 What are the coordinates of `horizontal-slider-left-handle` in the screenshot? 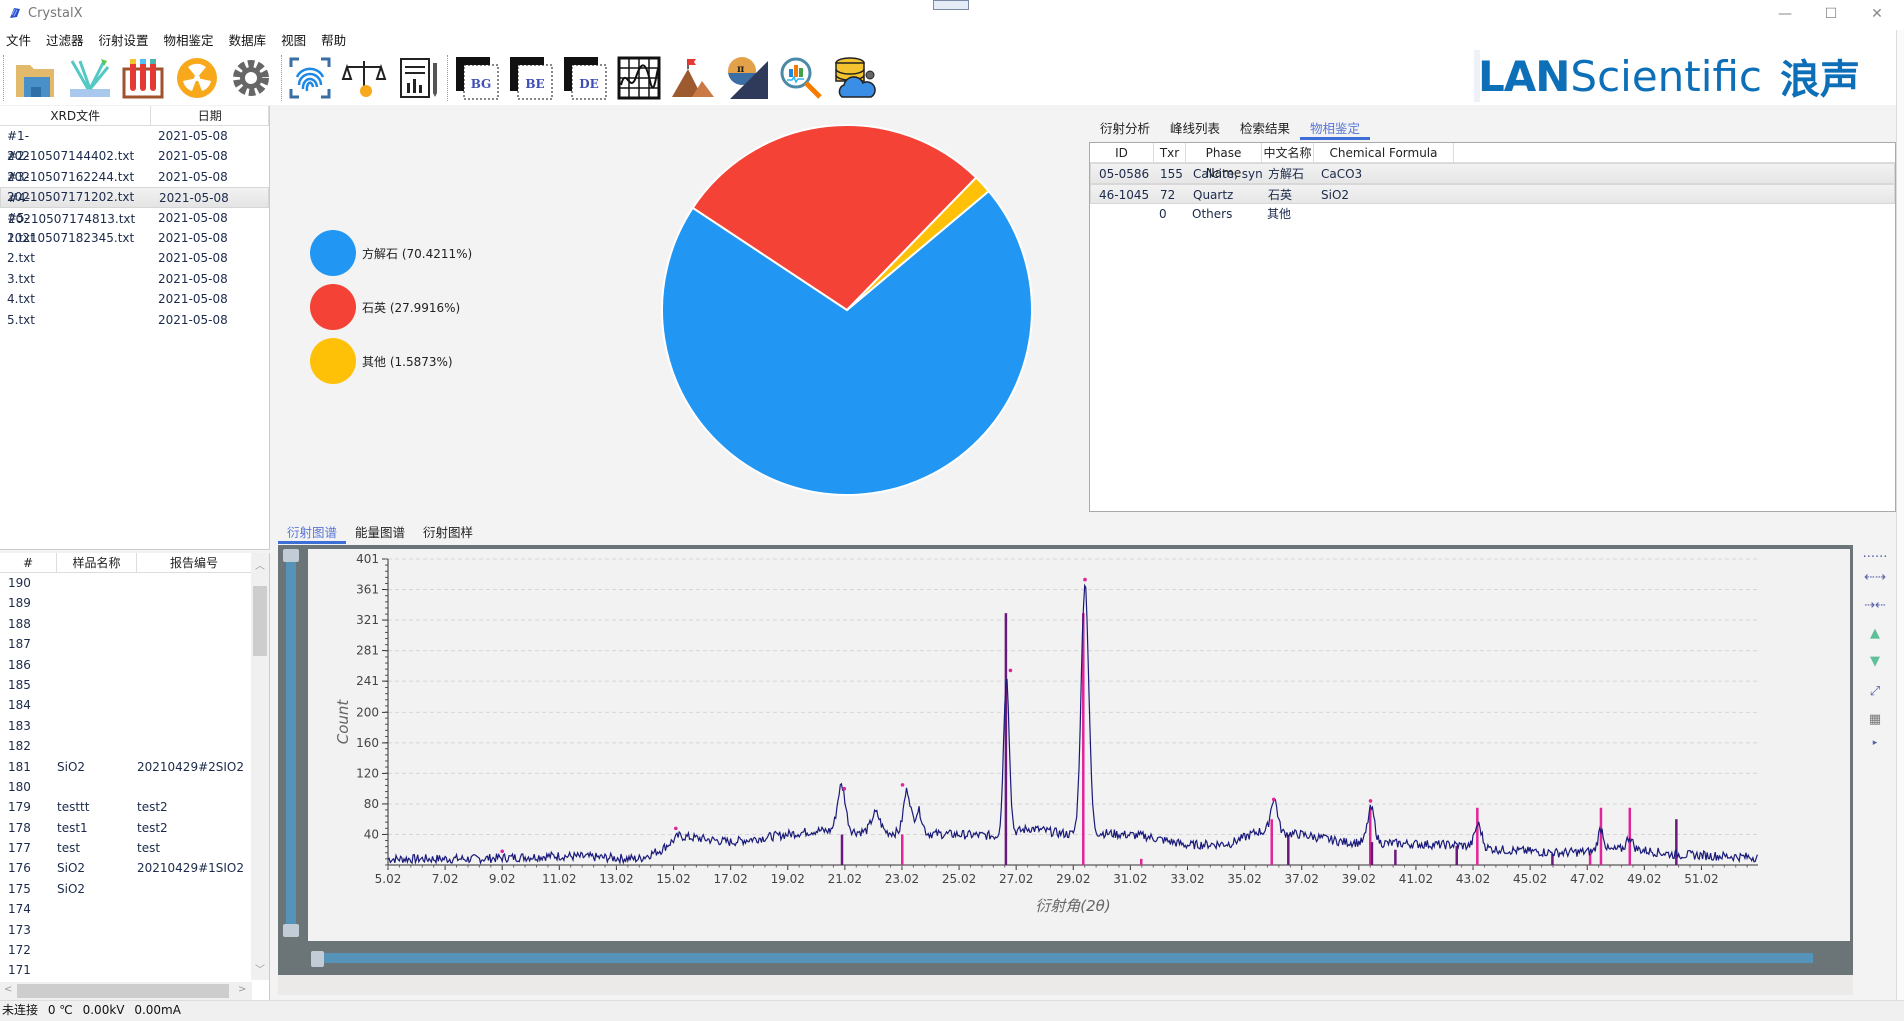 It's located at (317, 959).